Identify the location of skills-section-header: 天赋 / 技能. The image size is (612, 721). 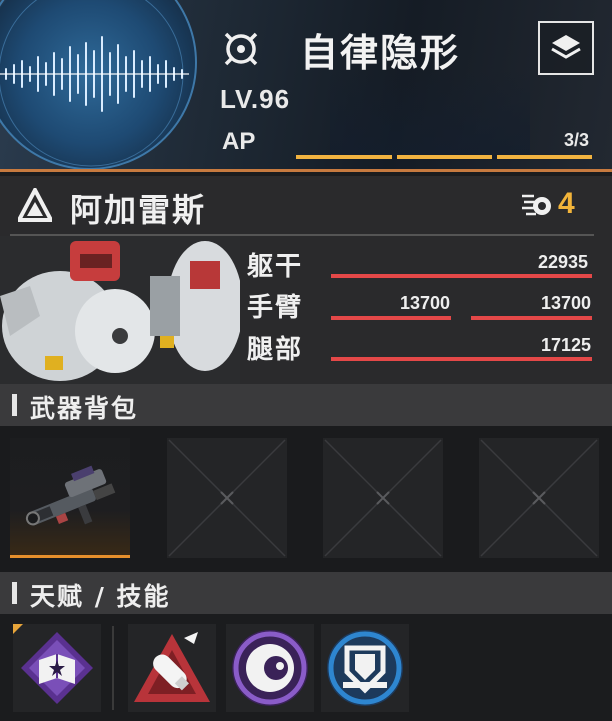
(306, 593).